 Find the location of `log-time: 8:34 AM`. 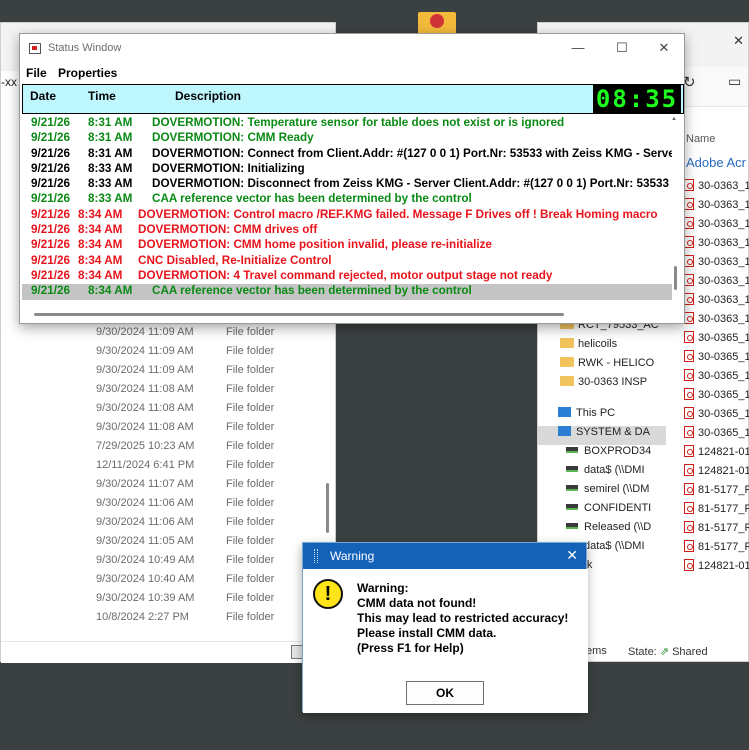

log-time: 8:34 AM is located at coordinates (100, 260).